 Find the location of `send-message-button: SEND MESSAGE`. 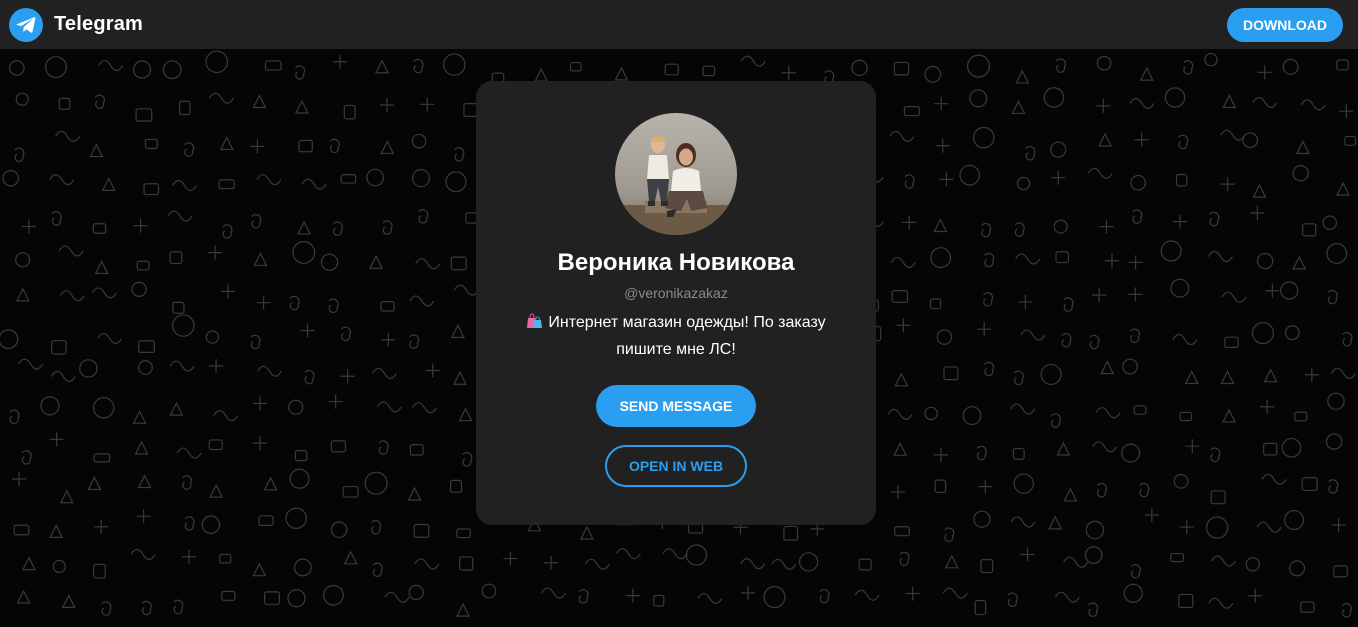

send-message-button: SEND MESSAGE is located at coordinates (676, 406).